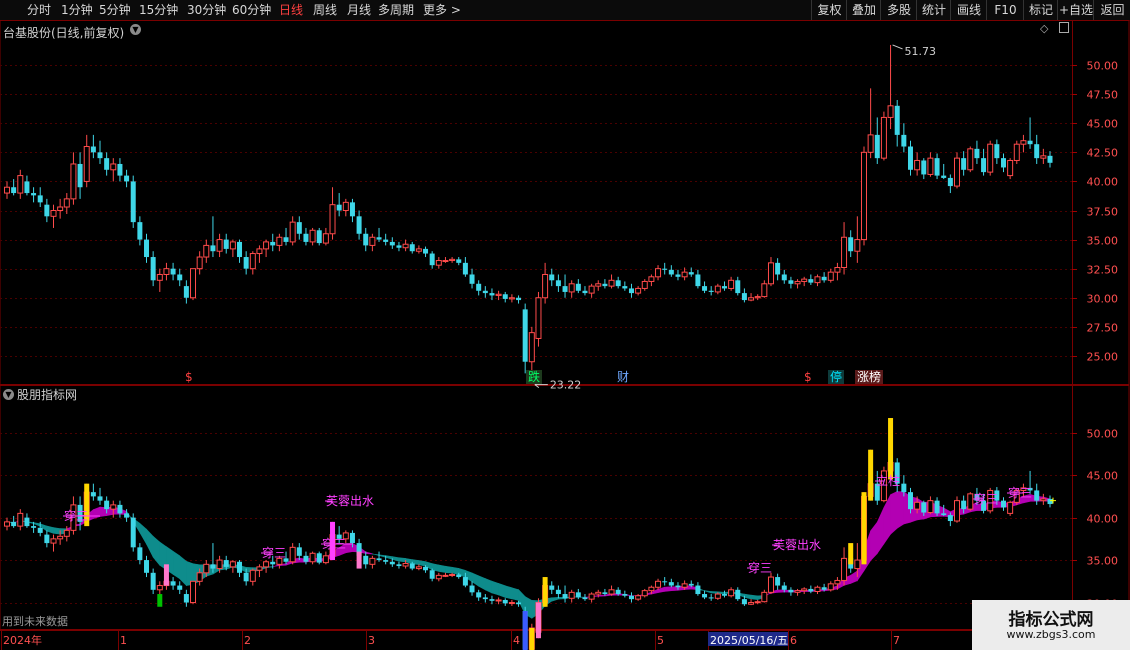 This screenshot has width=1130, height=650. What do you see at coordinates (896, 640) in the screenshot?
I see `date-label: 7` at bounding box center [896, 640].